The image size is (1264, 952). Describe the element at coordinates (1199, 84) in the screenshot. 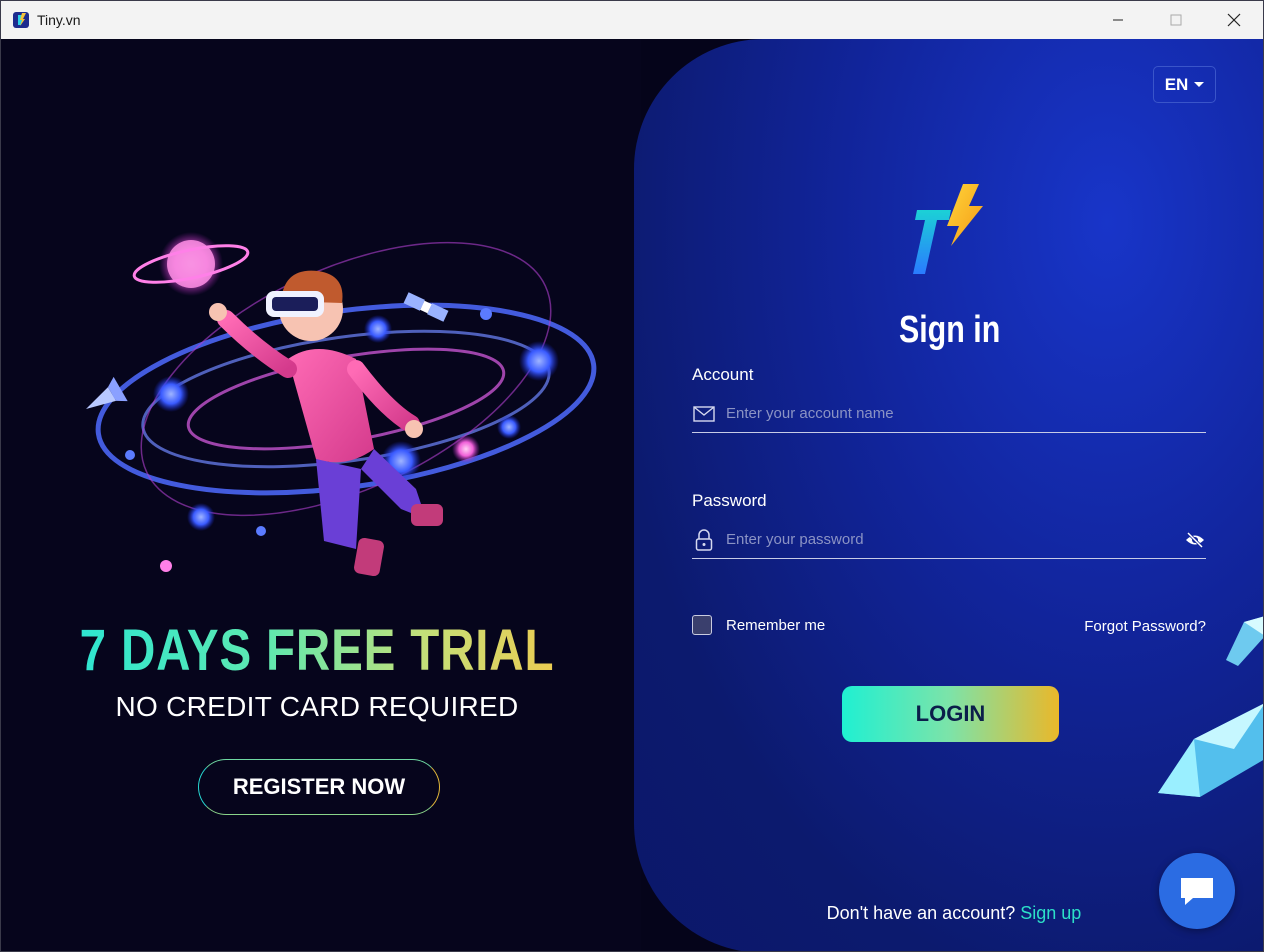

I see `chevron-down-icon` at that location.